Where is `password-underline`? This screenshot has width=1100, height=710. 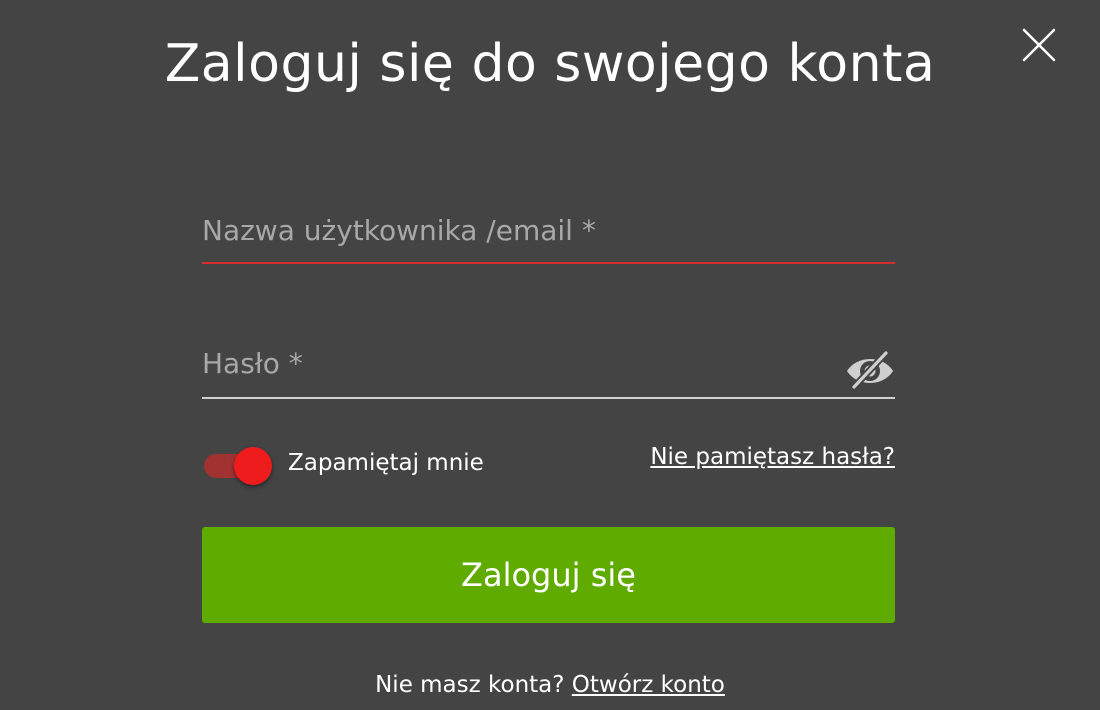 password-underline is located at coordinates (548, 398).